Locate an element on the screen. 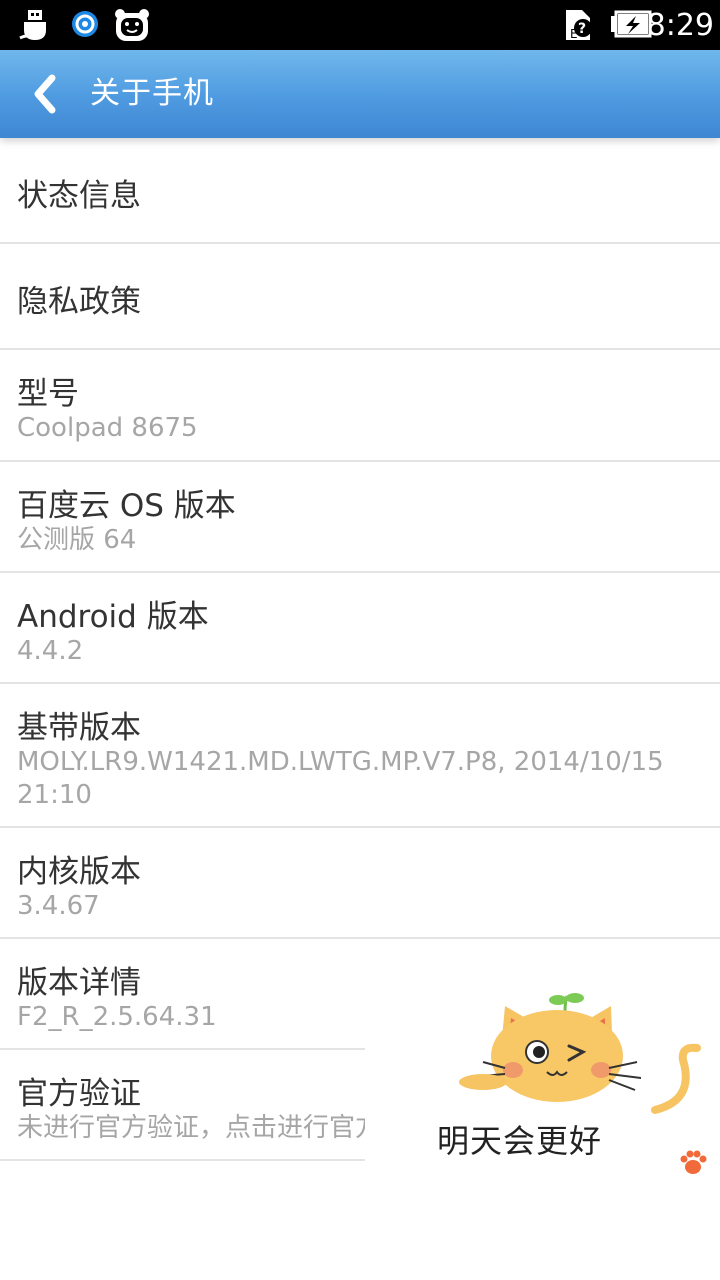 The image size is (720, 1280). list-item-value: 4.4.2 is located at coordinates (50, 651).